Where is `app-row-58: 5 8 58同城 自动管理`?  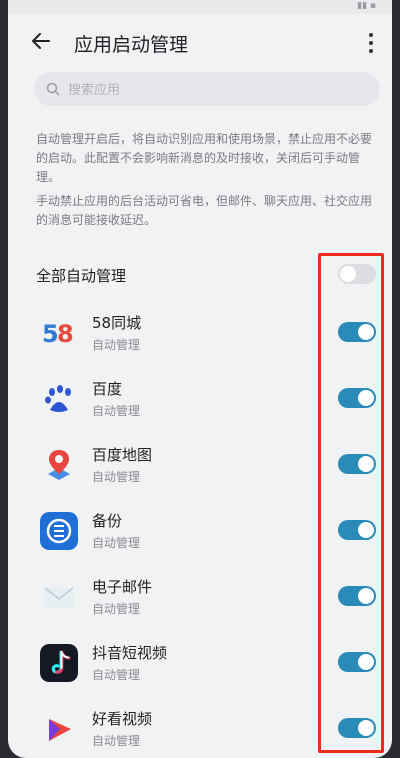 app-row-58: 5 8 58同城 自动管理 is located at coordinates (208, 333).